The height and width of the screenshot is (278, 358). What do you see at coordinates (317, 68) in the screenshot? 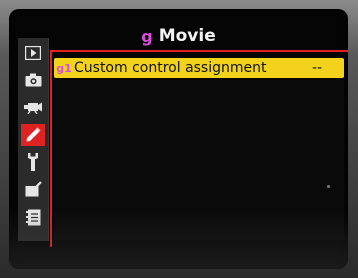
I see `menu-item-value: --` at bounding box center [317, 68].